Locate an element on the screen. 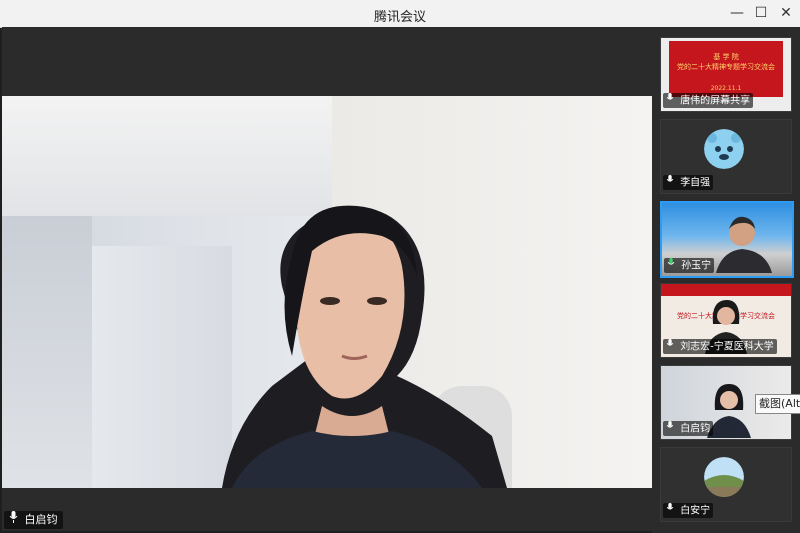 This screenshot has width=800, height=533. shared-screen-line-3: 2022.11.1 is located at coordinates (726, 88).